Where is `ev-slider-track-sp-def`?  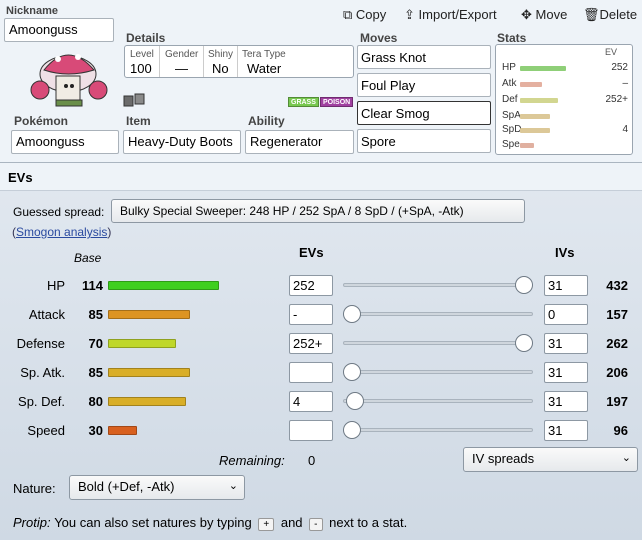 ev-slider-track-sp-def is located at coordinates (438, 401).